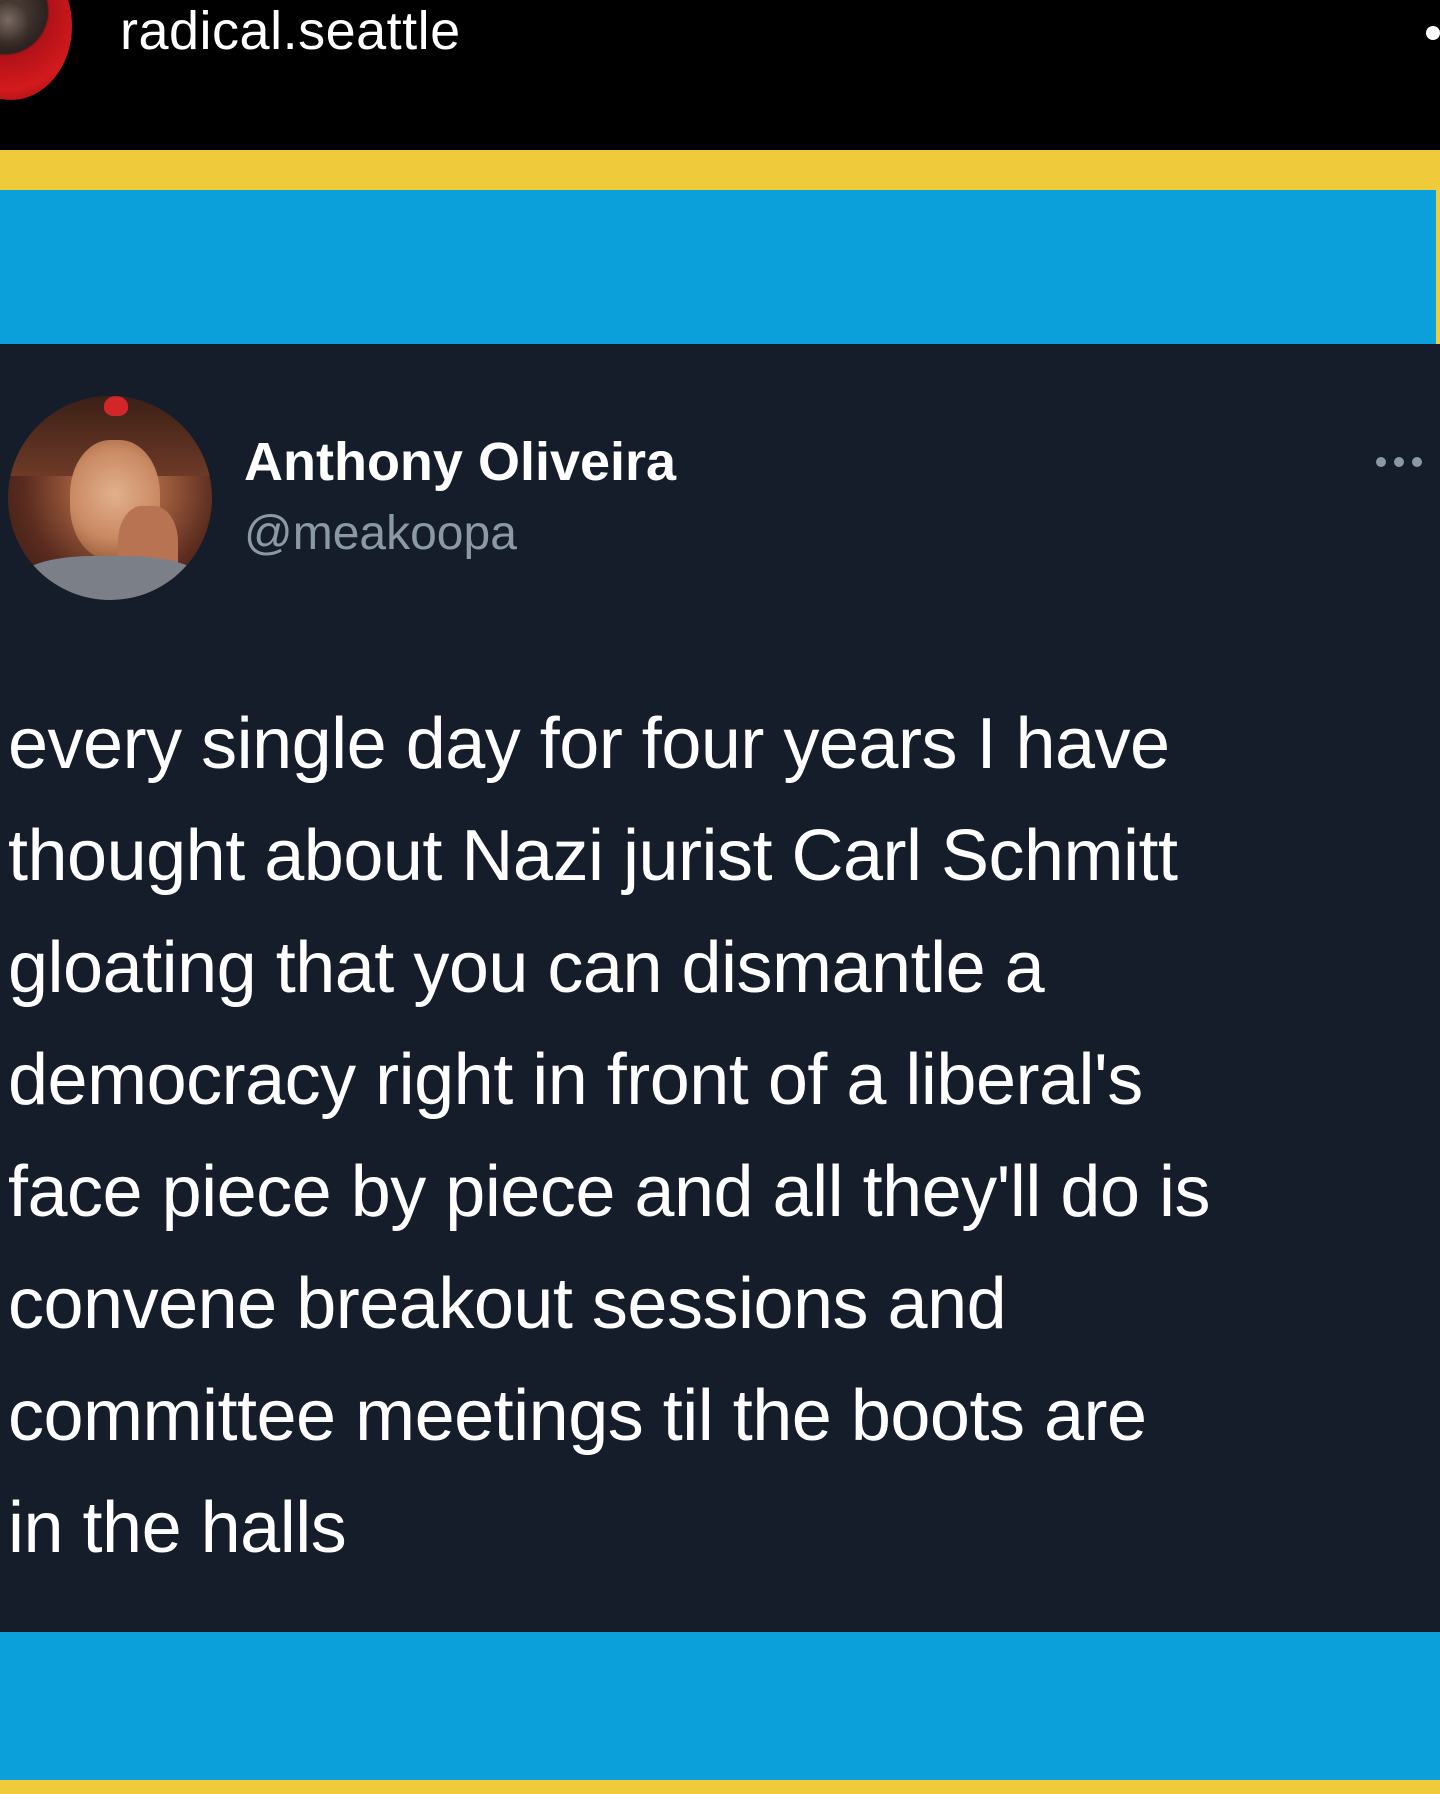  I want to click on frame-yellow-top, so click(720, 170).